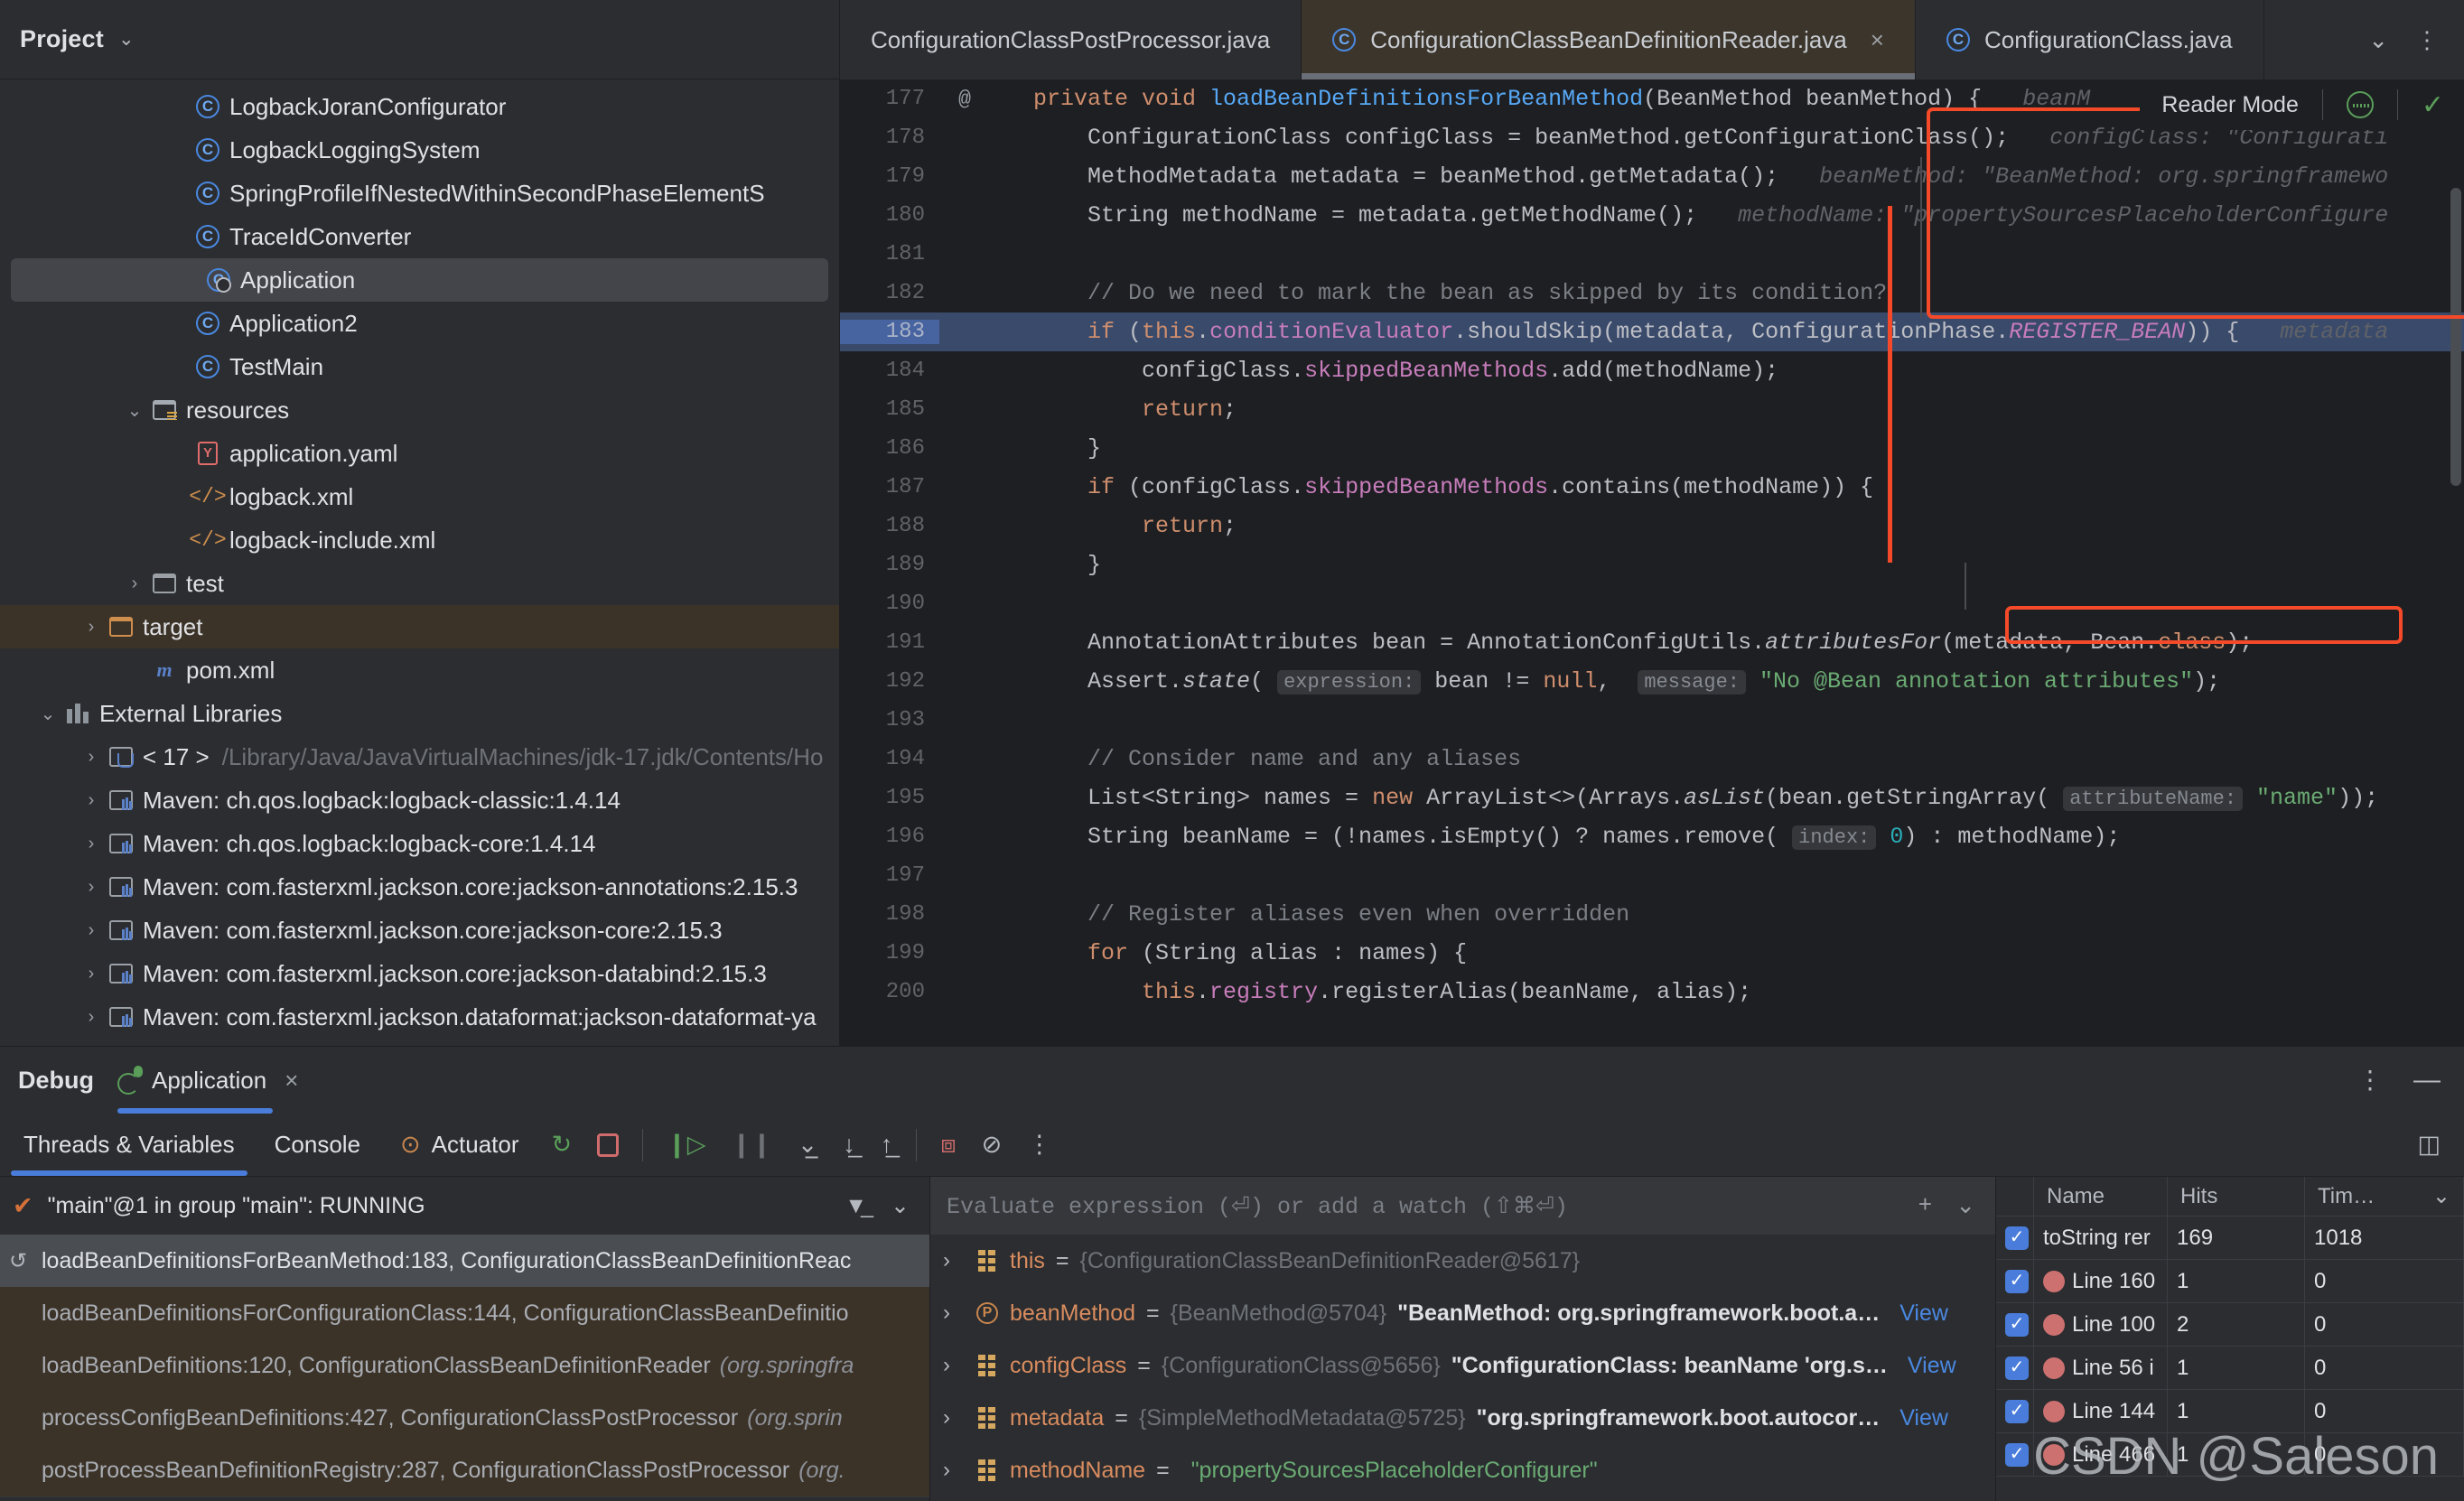 Image resolution: width=2464 pixels, height=1501 pixels. I want to click on line-number: 179, so click(889, 176).